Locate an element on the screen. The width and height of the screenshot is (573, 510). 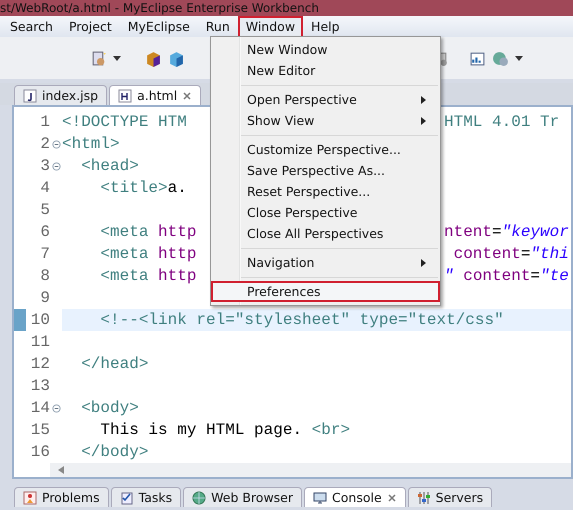
tab-label: a.html is located at coordinates (157, 95).